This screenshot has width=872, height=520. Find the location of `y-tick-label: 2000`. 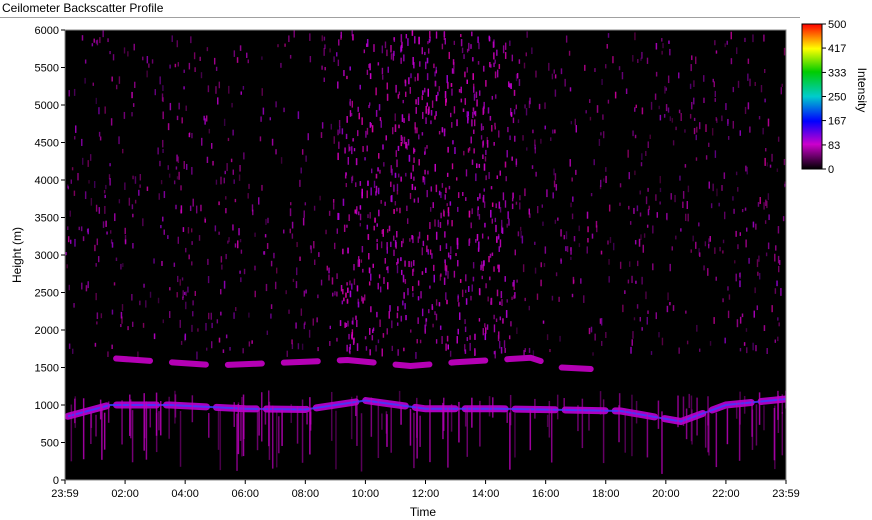

y-tick-label: 2000 is located at coordinates (47, 331).